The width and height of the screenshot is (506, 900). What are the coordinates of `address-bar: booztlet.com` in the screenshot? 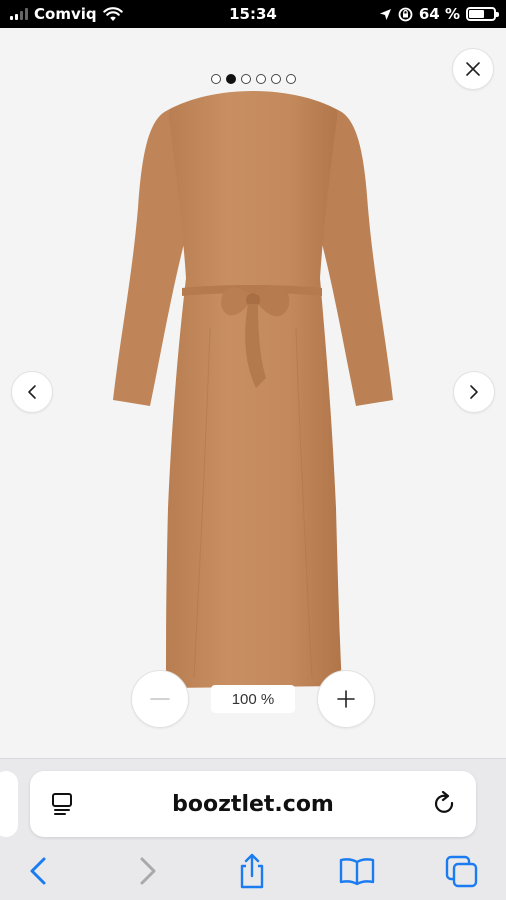 It's located at (253, 804).